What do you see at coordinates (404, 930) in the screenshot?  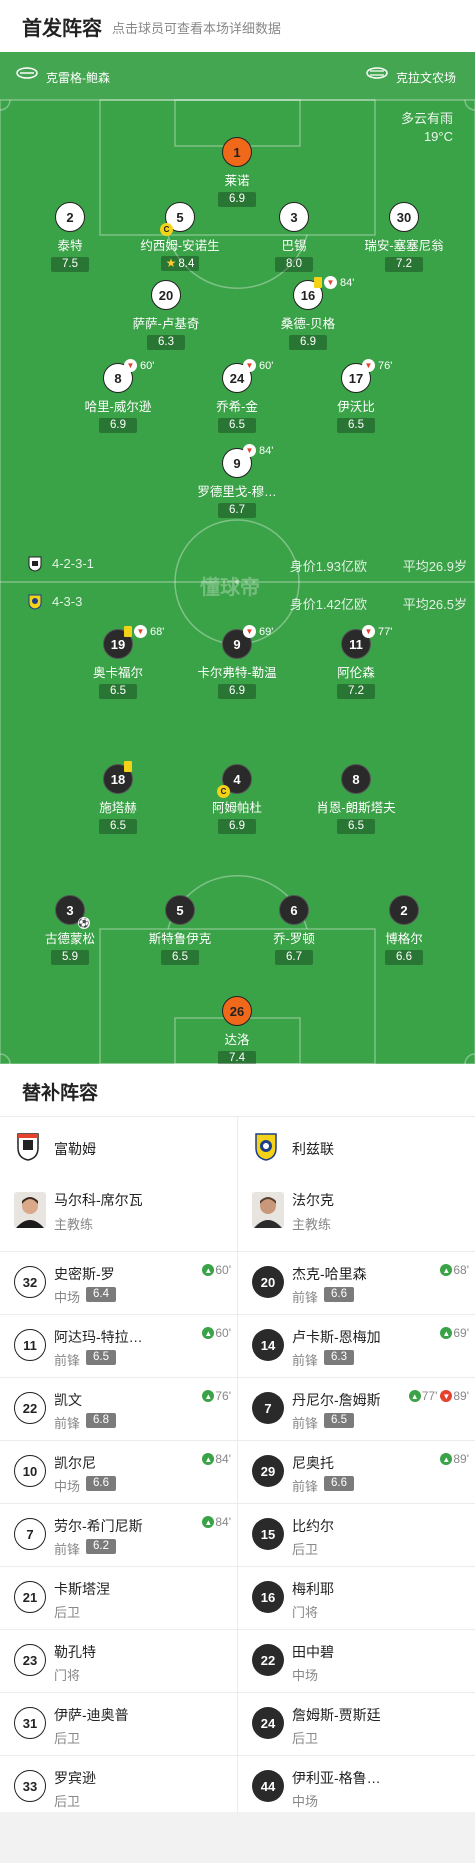 I see `player-marker: 2 博格尔 6.6` at bounding box center [404, 930].